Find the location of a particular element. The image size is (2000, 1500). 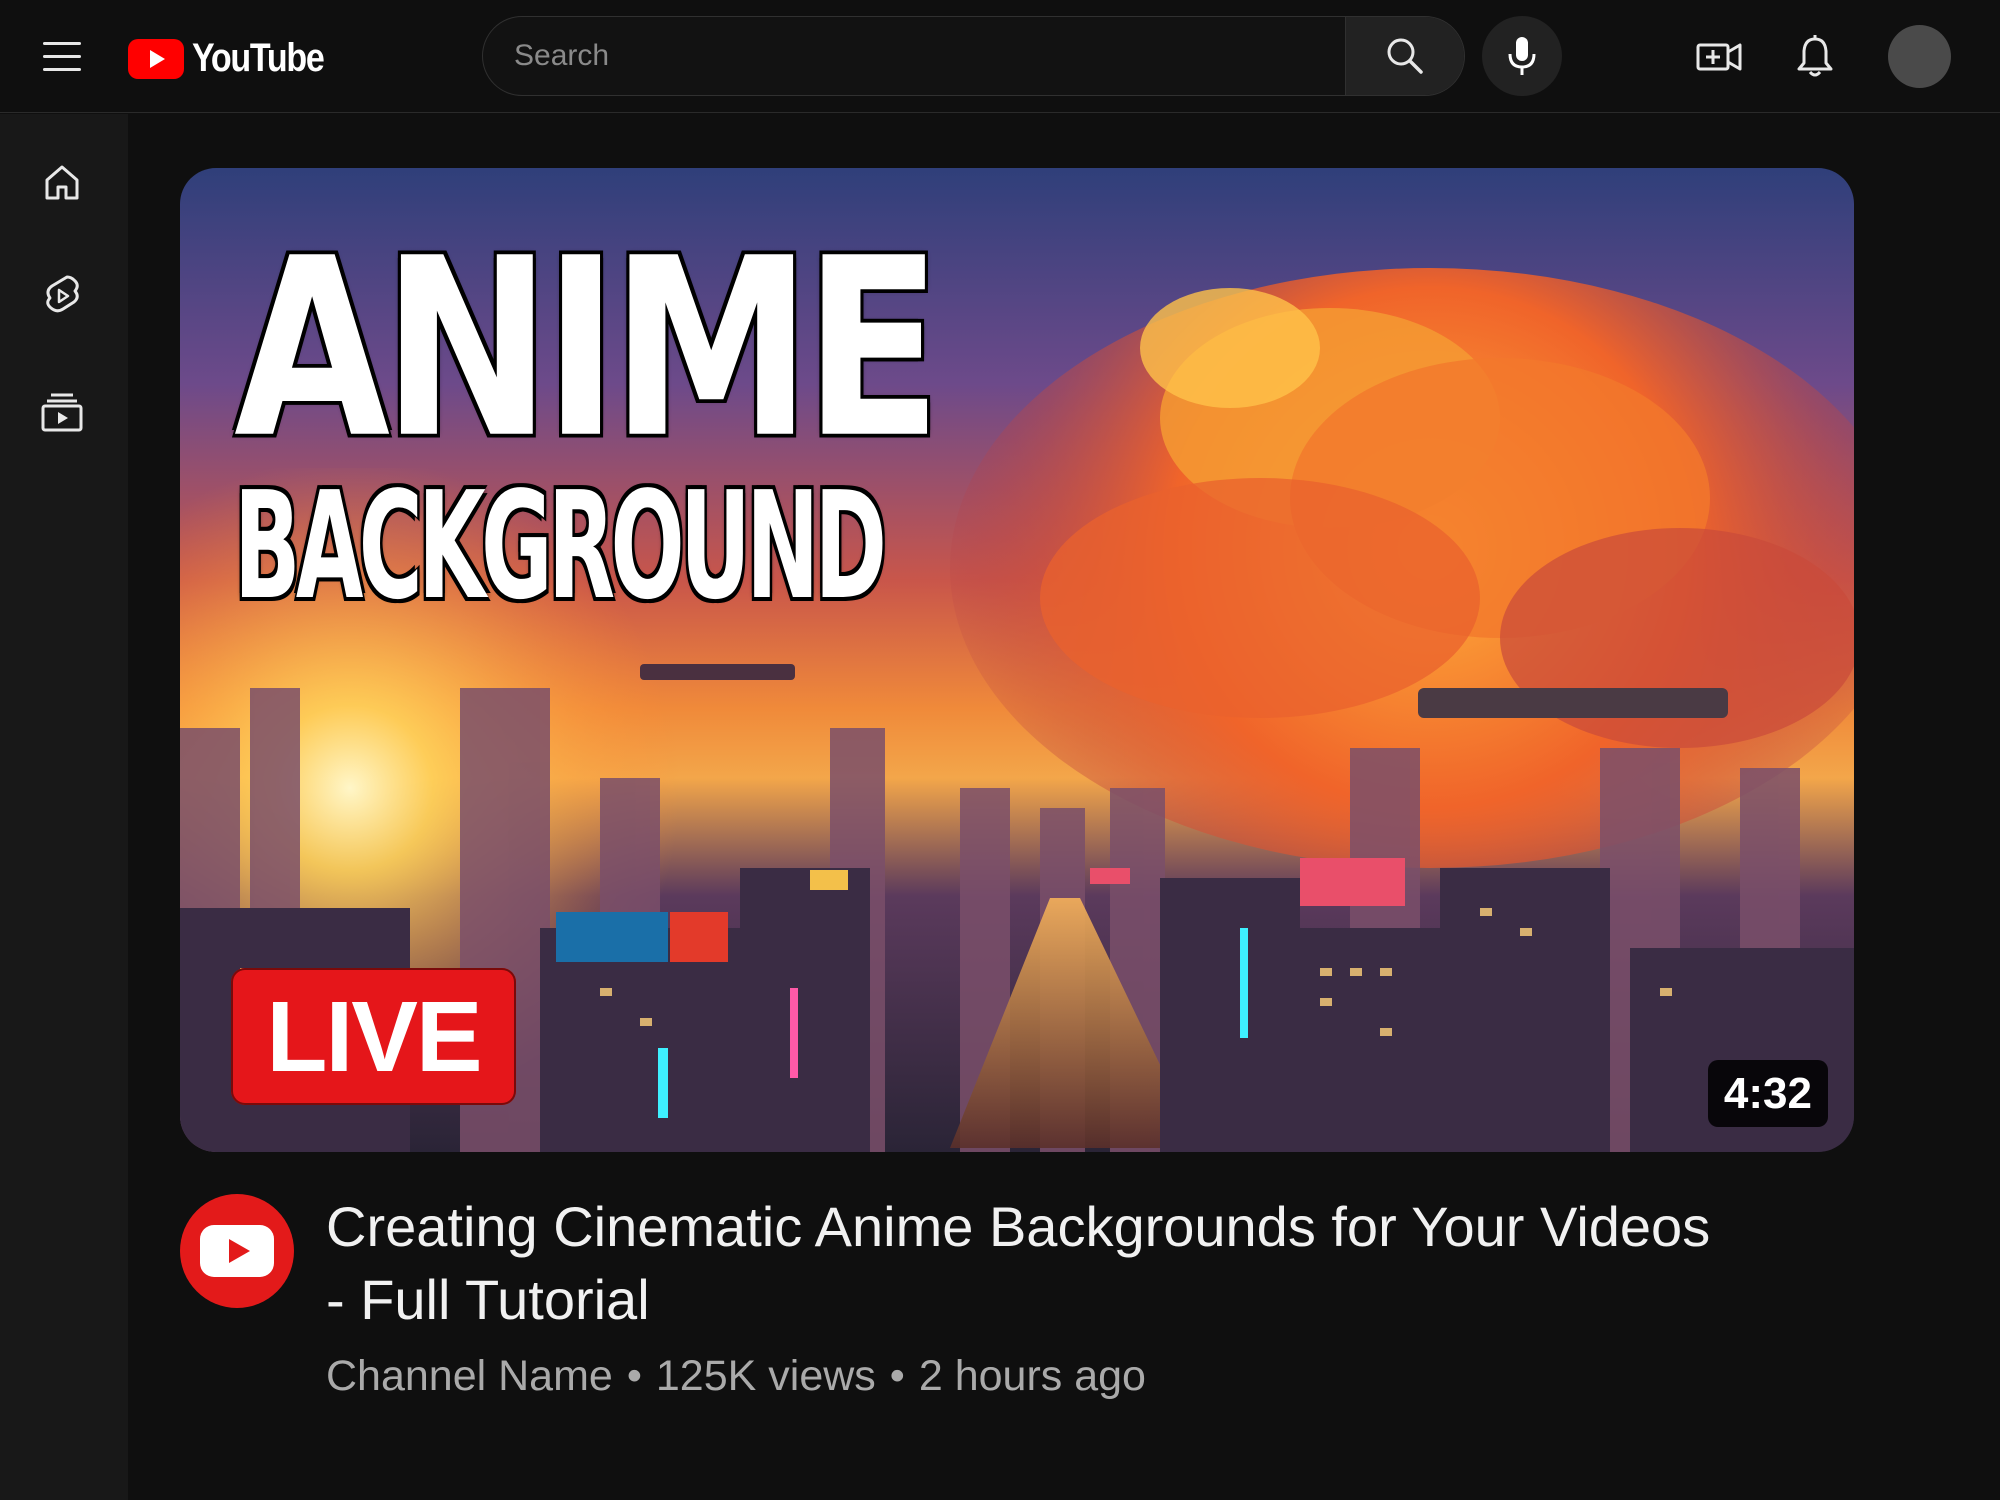

sidebar-item-subscriptions is located at coordinates (62, 412).